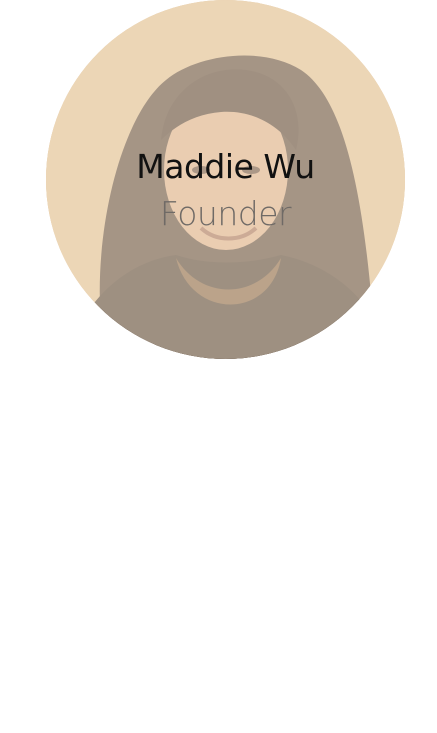  I want to click on profile-role: Founder, so click(225, 213).